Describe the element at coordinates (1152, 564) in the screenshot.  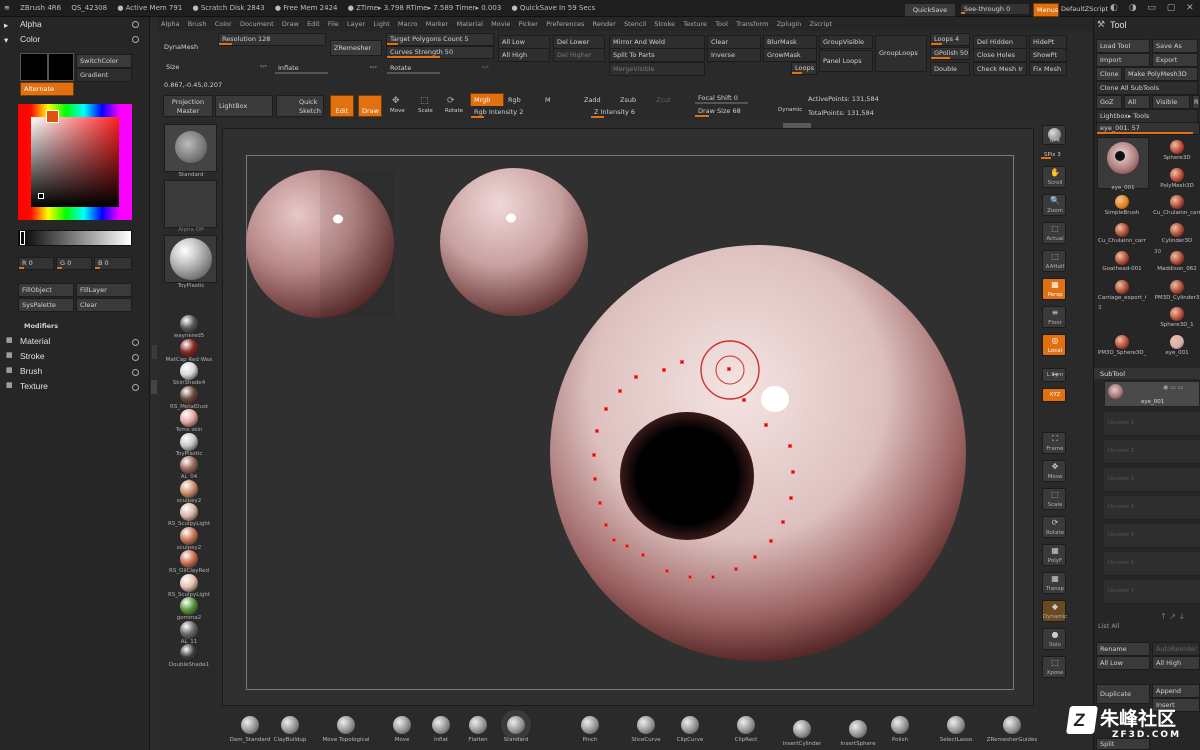
I see `subtool-slot: Unused 6` at that location.